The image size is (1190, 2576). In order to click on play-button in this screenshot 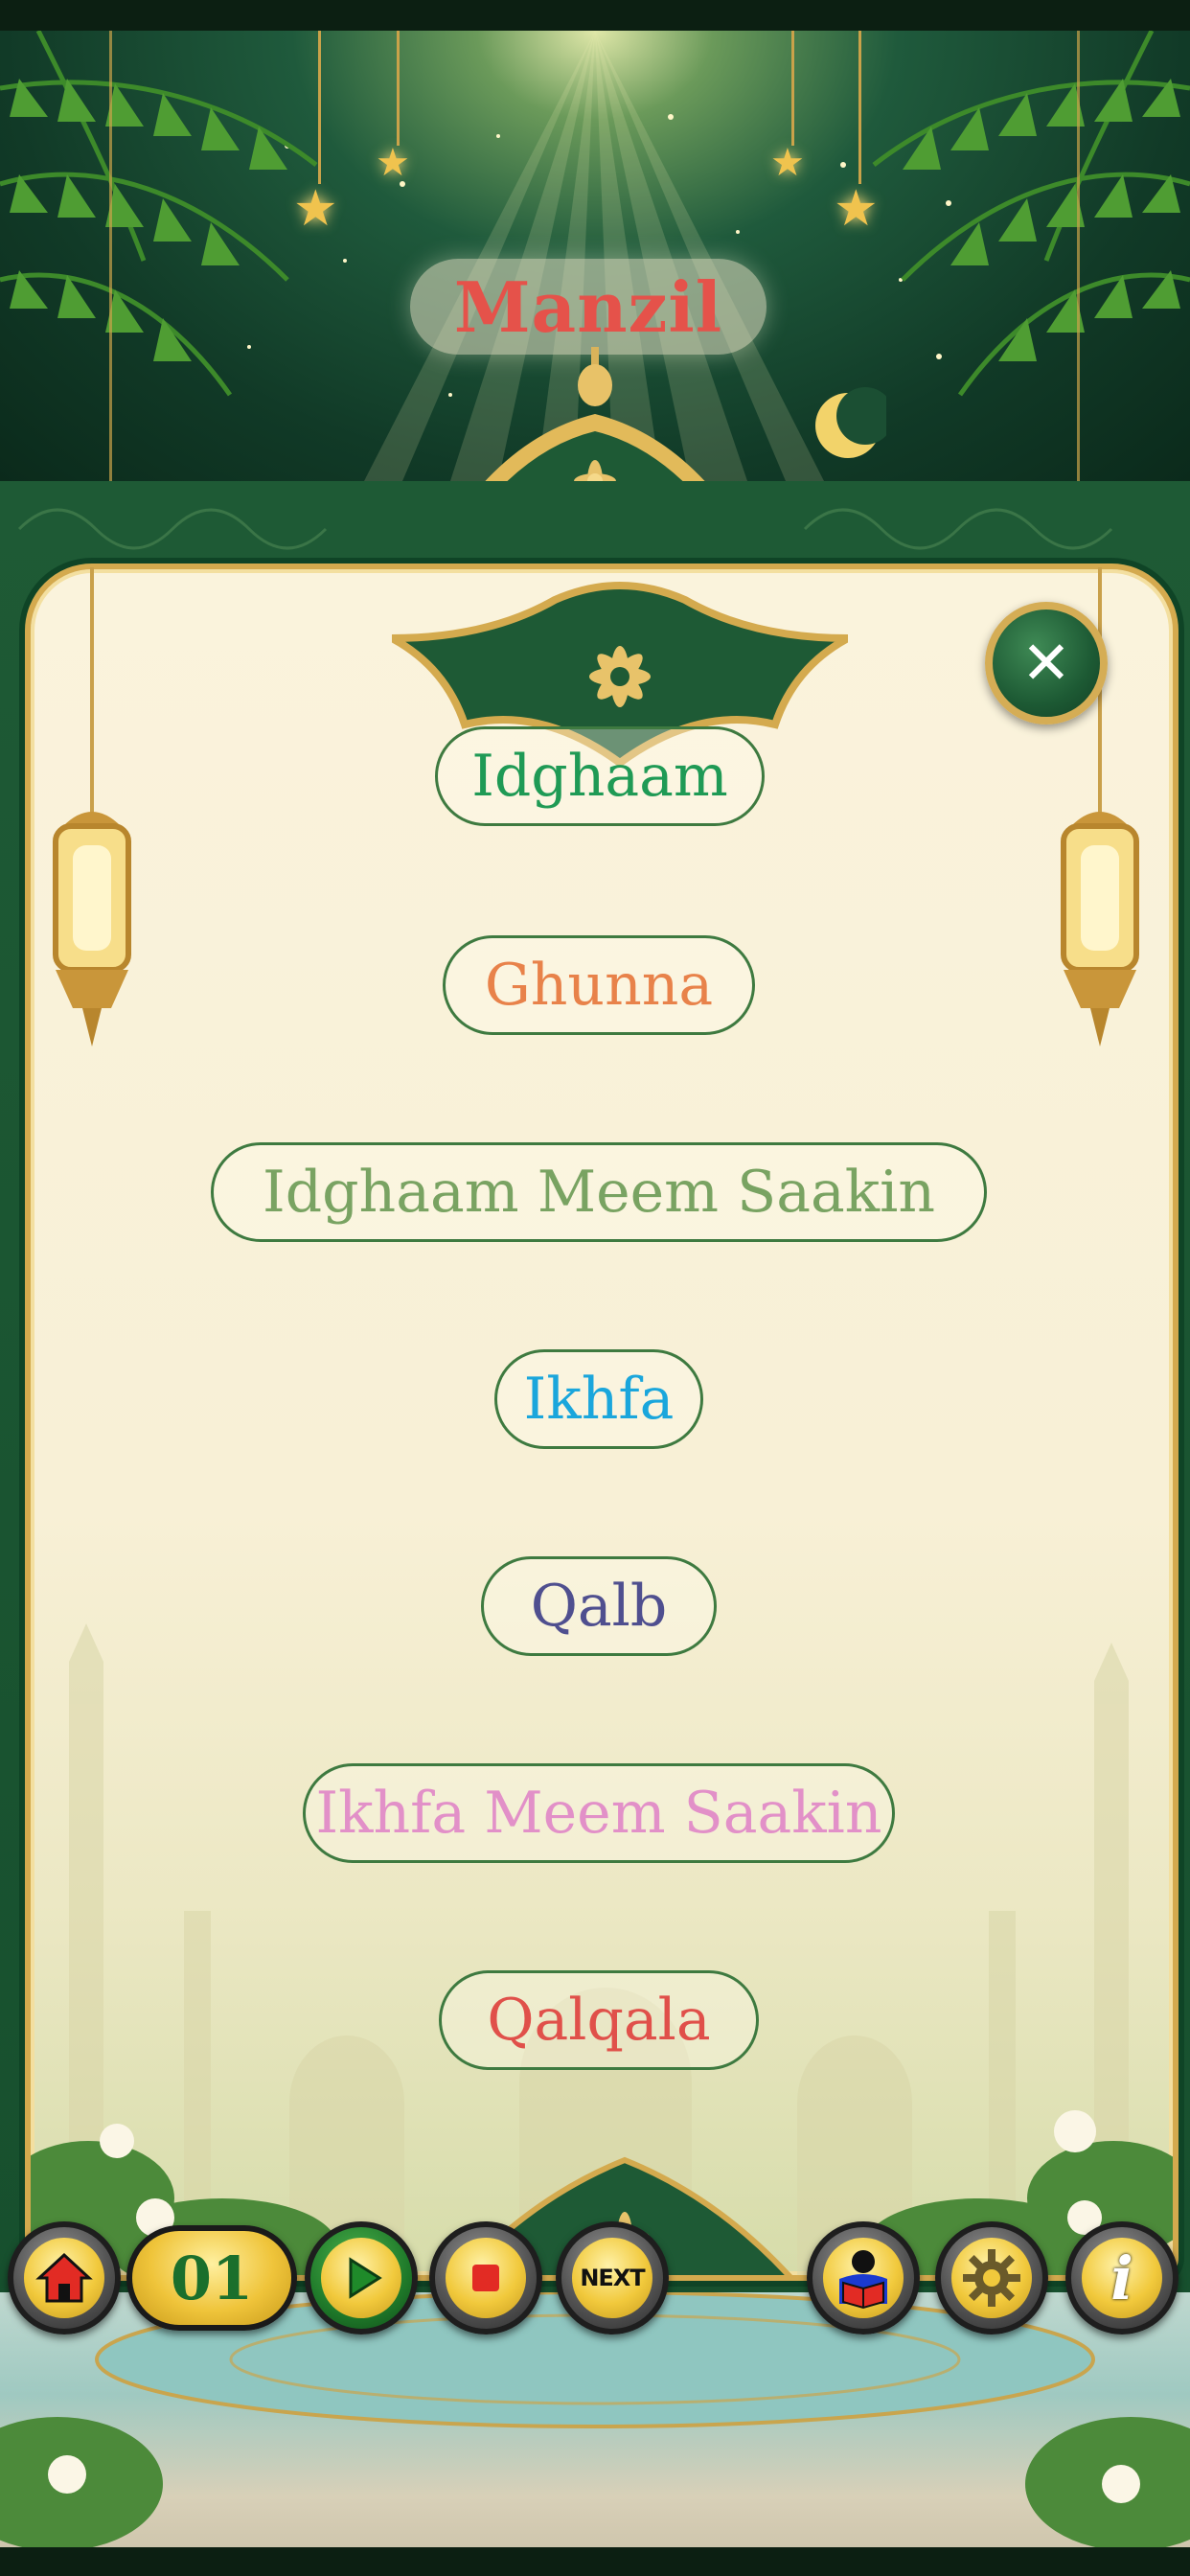, I will do `click(362, 2277)`.